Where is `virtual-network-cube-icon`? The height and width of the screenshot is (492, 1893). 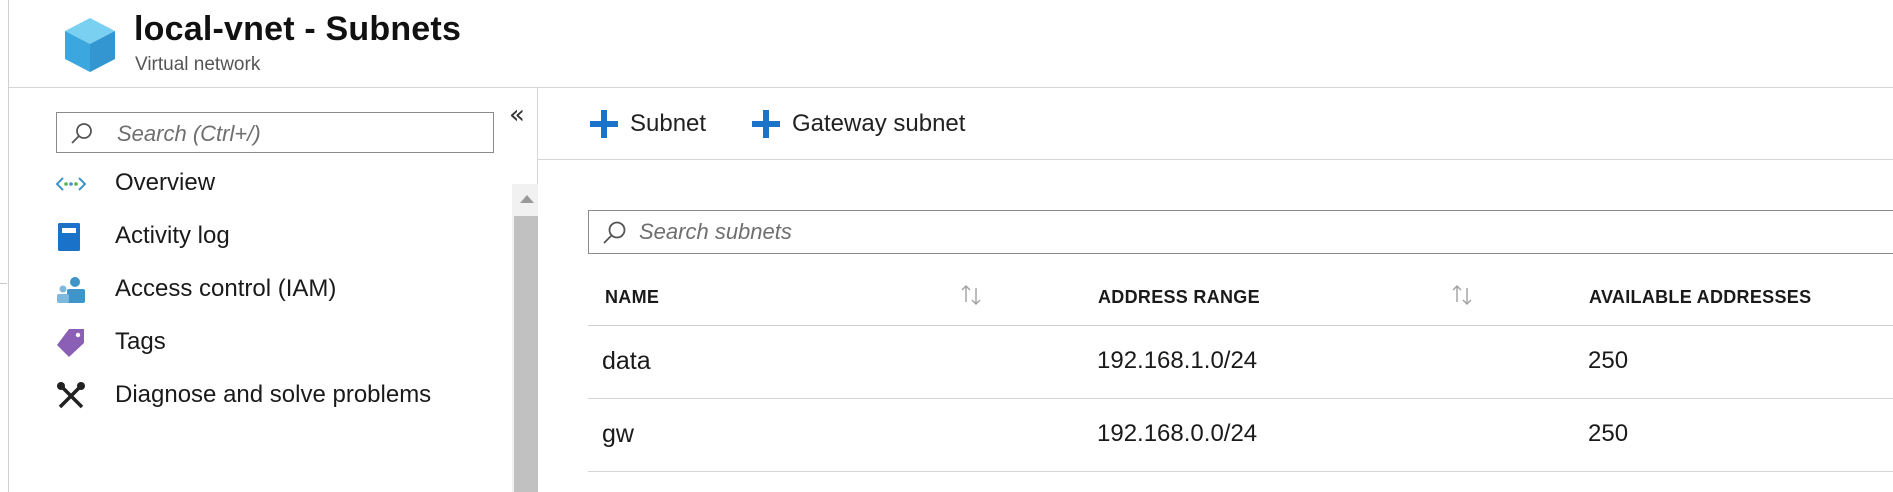
virtual-network-cube-icon is located at coordinates (90, 45).